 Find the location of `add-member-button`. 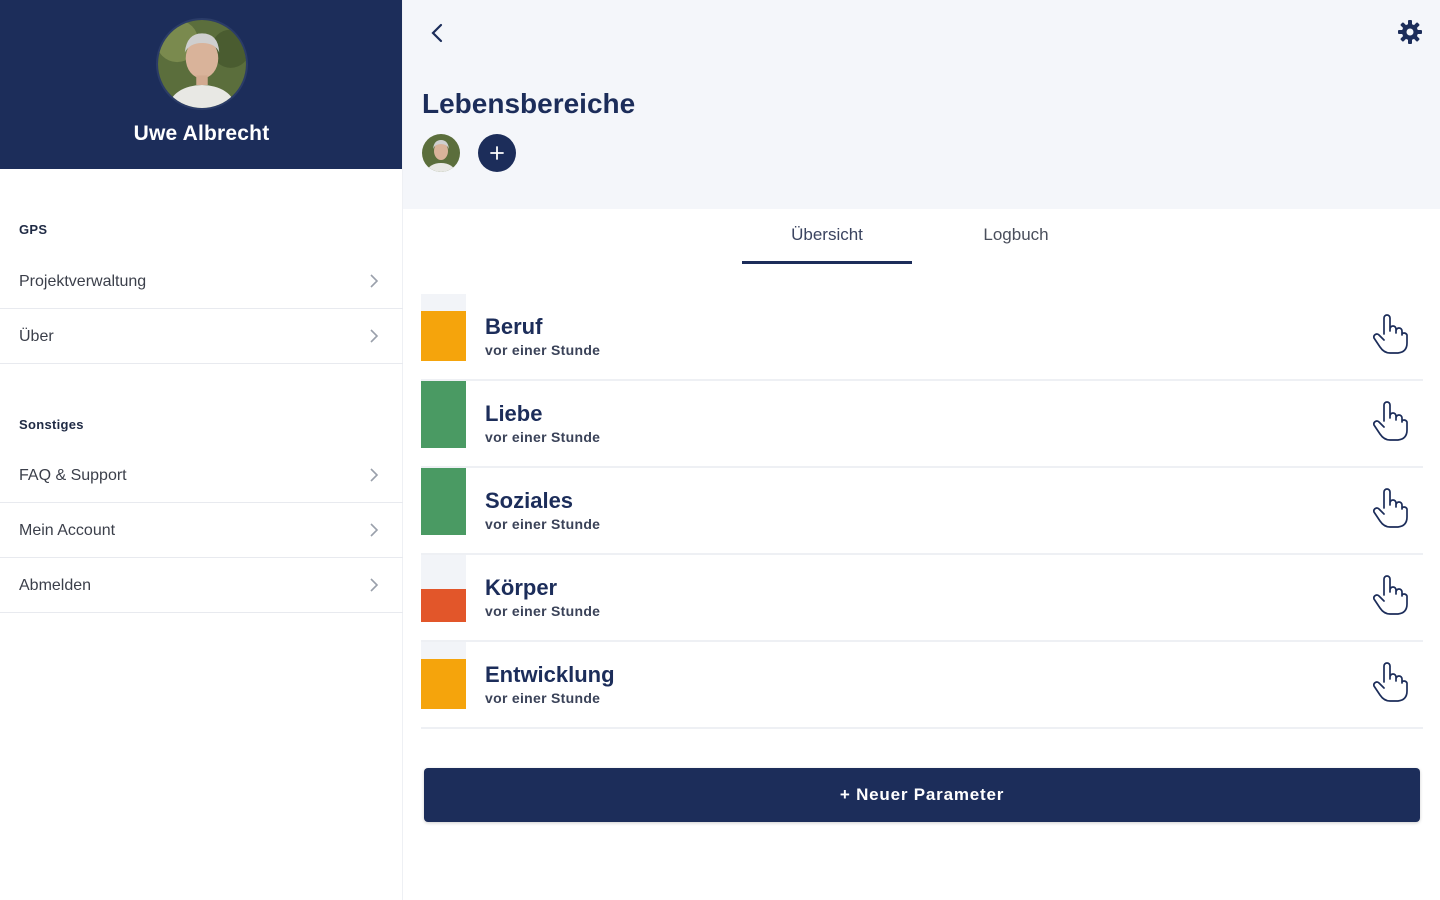

add-member-button is located at coordinates (497, 153).